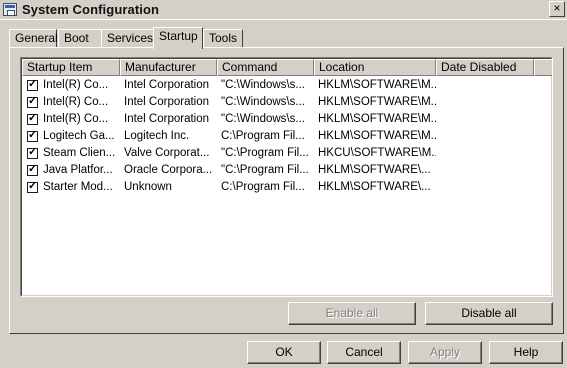  What do you see at coordinates (178, 38) in the screenshot?
I see `tab-startup: Startup` at bounding box center [178, 38].